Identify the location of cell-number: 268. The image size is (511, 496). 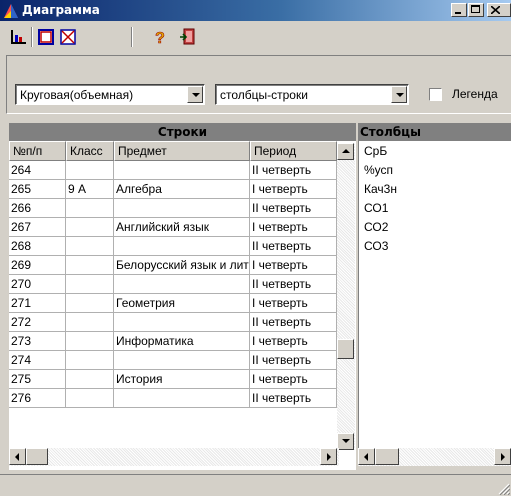
(37, 246).